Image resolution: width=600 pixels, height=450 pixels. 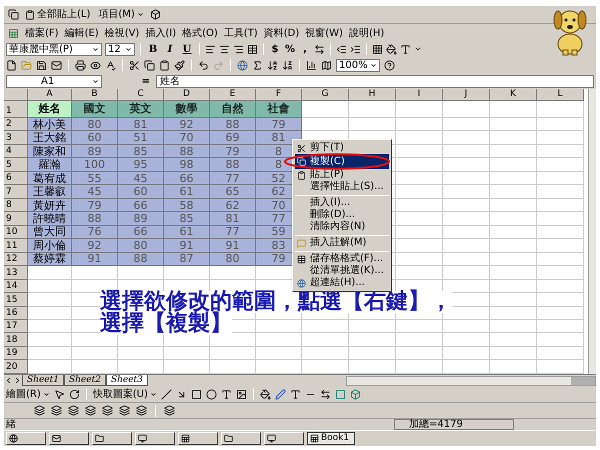 I want to click on font-color-icon, so click(x=295, y=394).